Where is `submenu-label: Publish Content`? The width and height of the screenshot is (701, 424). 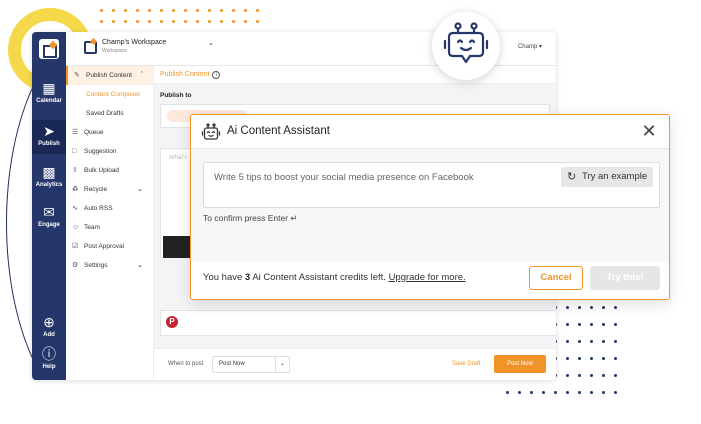 submenu-label: Publish Content is located at coordinates (109, 75).